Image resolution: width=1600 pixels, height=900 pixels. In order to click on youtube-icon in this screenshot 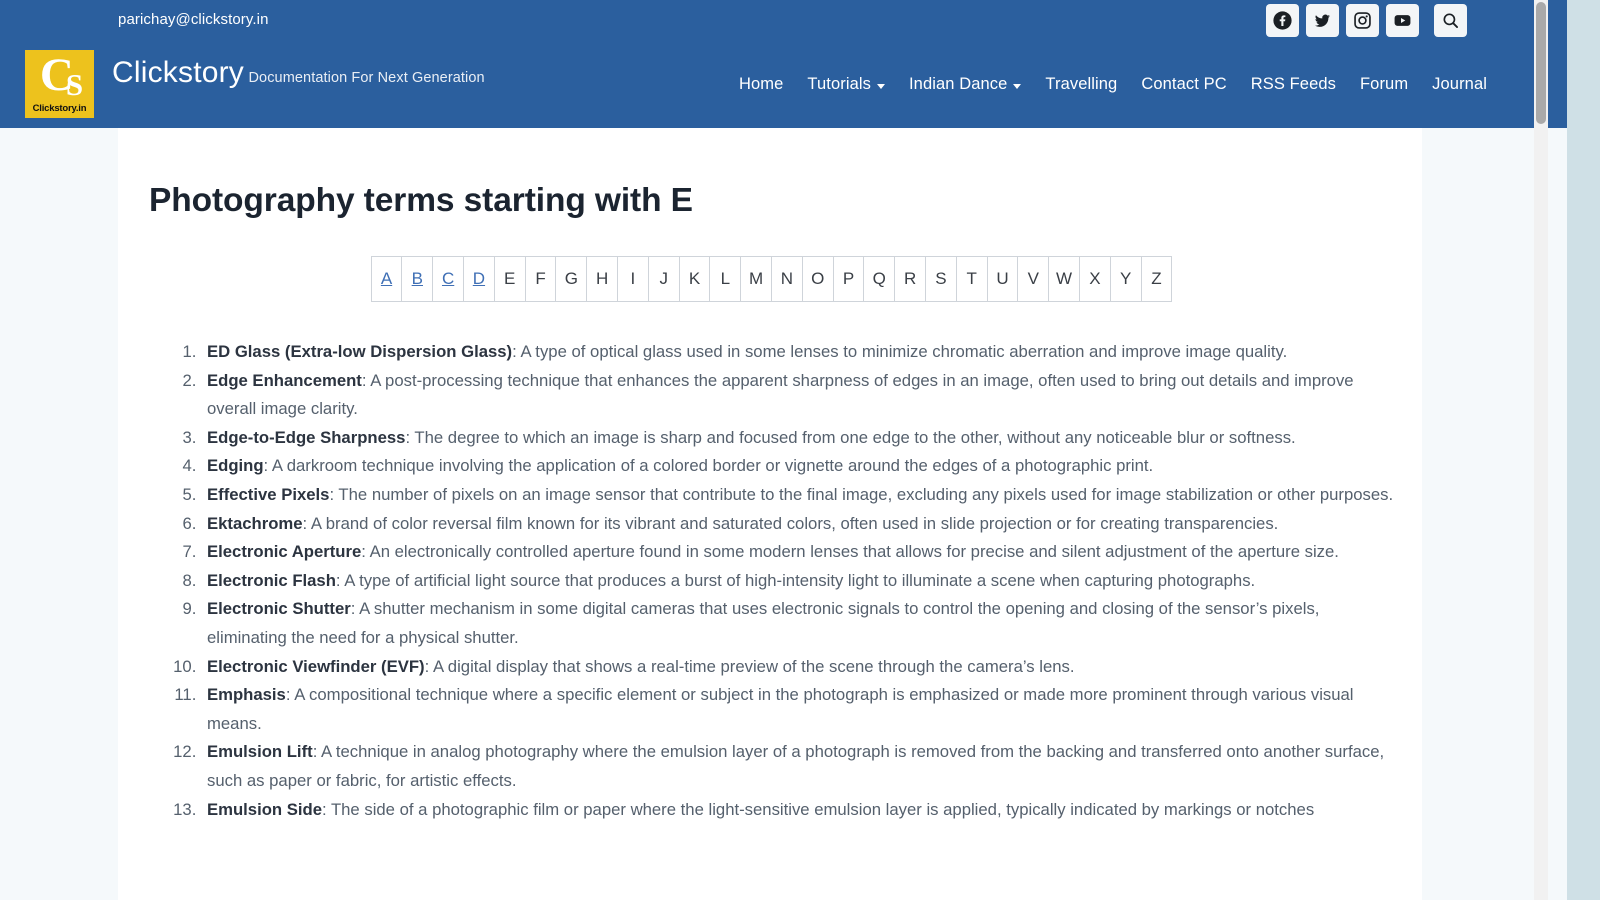, I will do `click(1402, 20)`.